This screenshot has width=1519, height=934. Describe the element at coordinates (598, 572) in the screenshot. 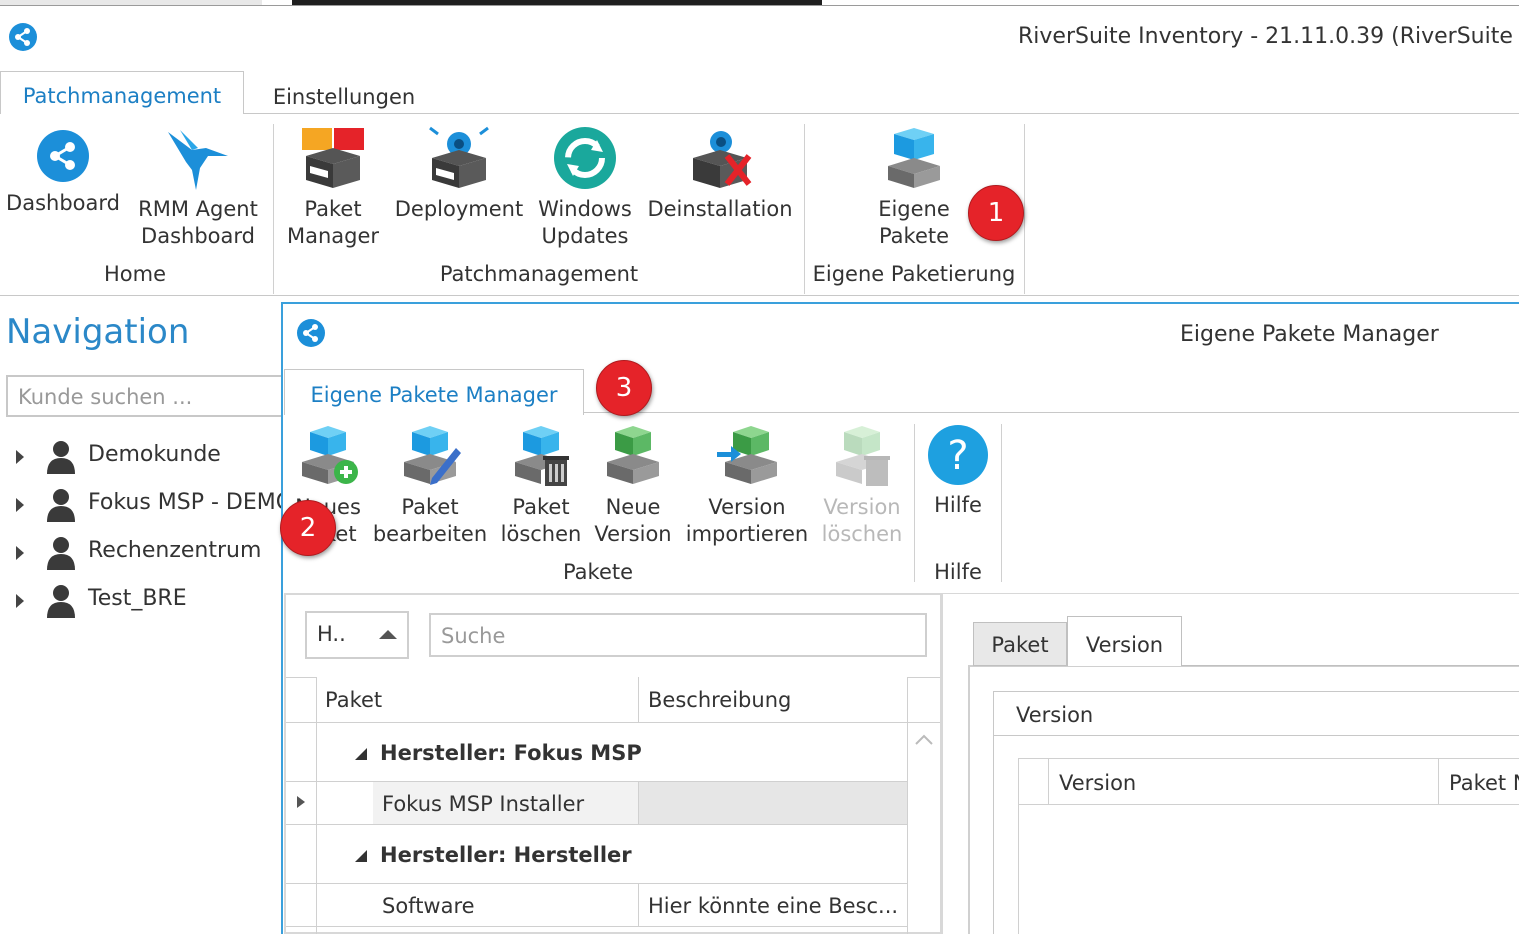

I see `group-label-pakete: Pakete` at that location.